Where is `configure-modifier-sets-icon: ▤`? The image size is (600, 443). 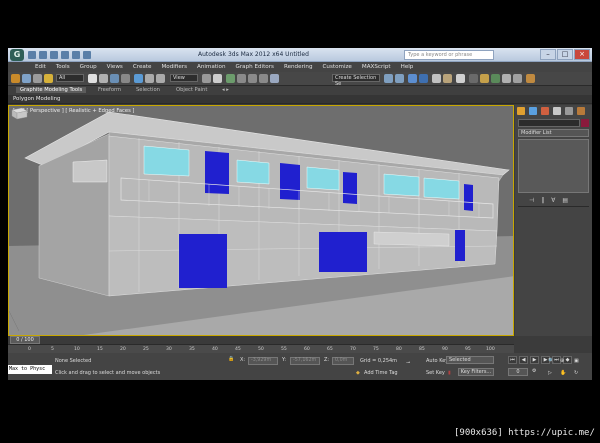 configure-modifier-sets-icon: ▤ is located at coordinates (565, 200).